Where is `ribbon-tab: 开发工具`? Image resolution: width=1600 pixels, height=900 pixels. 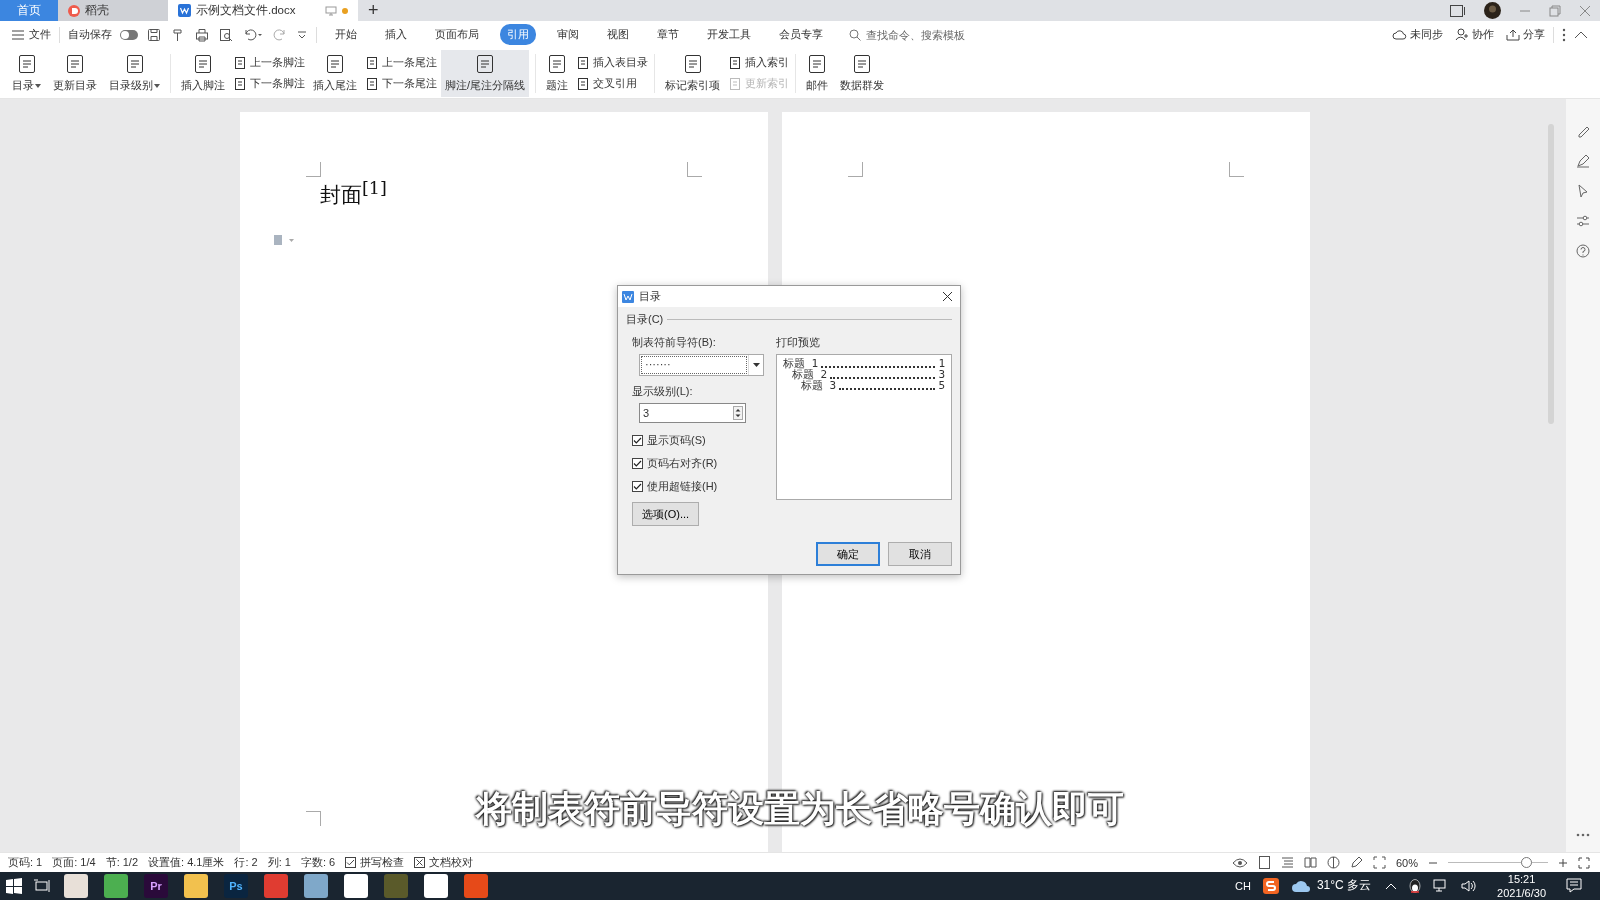
ribbon-tab: 开发工具 is located at coordinates (729, 35).